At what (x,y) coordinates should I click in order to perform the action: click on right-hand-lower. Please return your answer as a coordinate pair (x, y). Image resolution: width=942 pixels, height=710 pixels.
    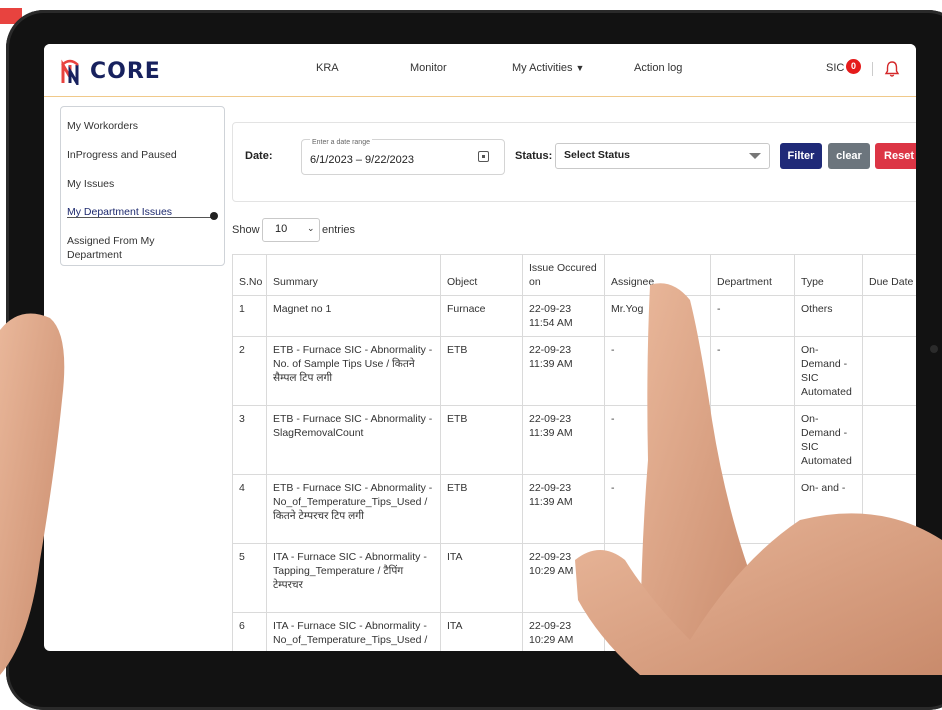
    Looking at the image, I should click on (758, 594).